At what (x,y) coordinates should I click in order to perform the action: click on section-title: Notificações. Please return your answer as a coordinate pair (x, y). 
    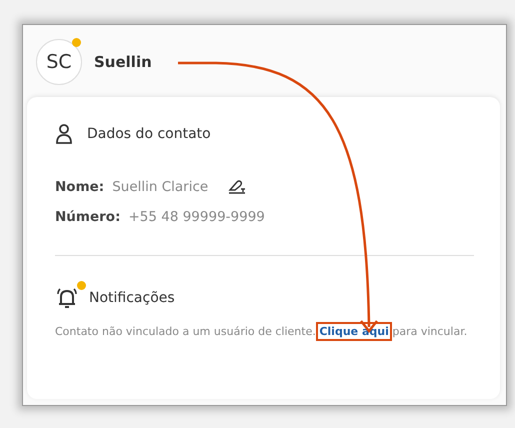
    Looking at the image, I should click on (132, 298).